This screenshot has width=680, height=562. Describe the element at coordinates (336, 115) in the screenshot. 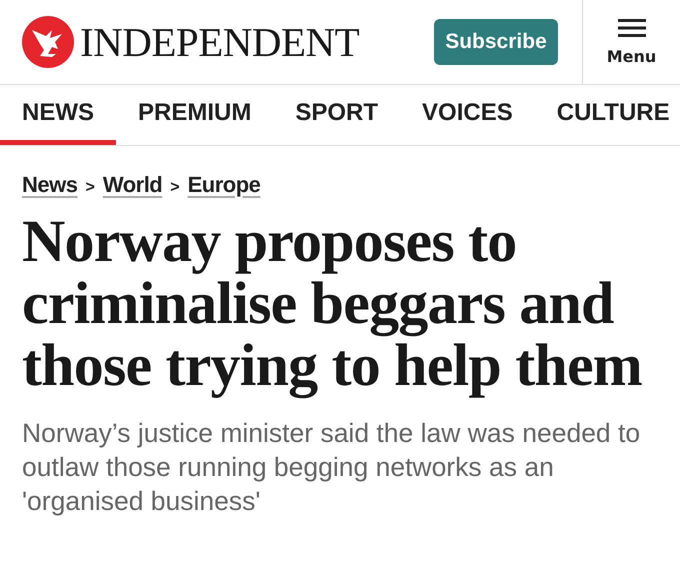

I see `nav-tab: SPORT` at that location.